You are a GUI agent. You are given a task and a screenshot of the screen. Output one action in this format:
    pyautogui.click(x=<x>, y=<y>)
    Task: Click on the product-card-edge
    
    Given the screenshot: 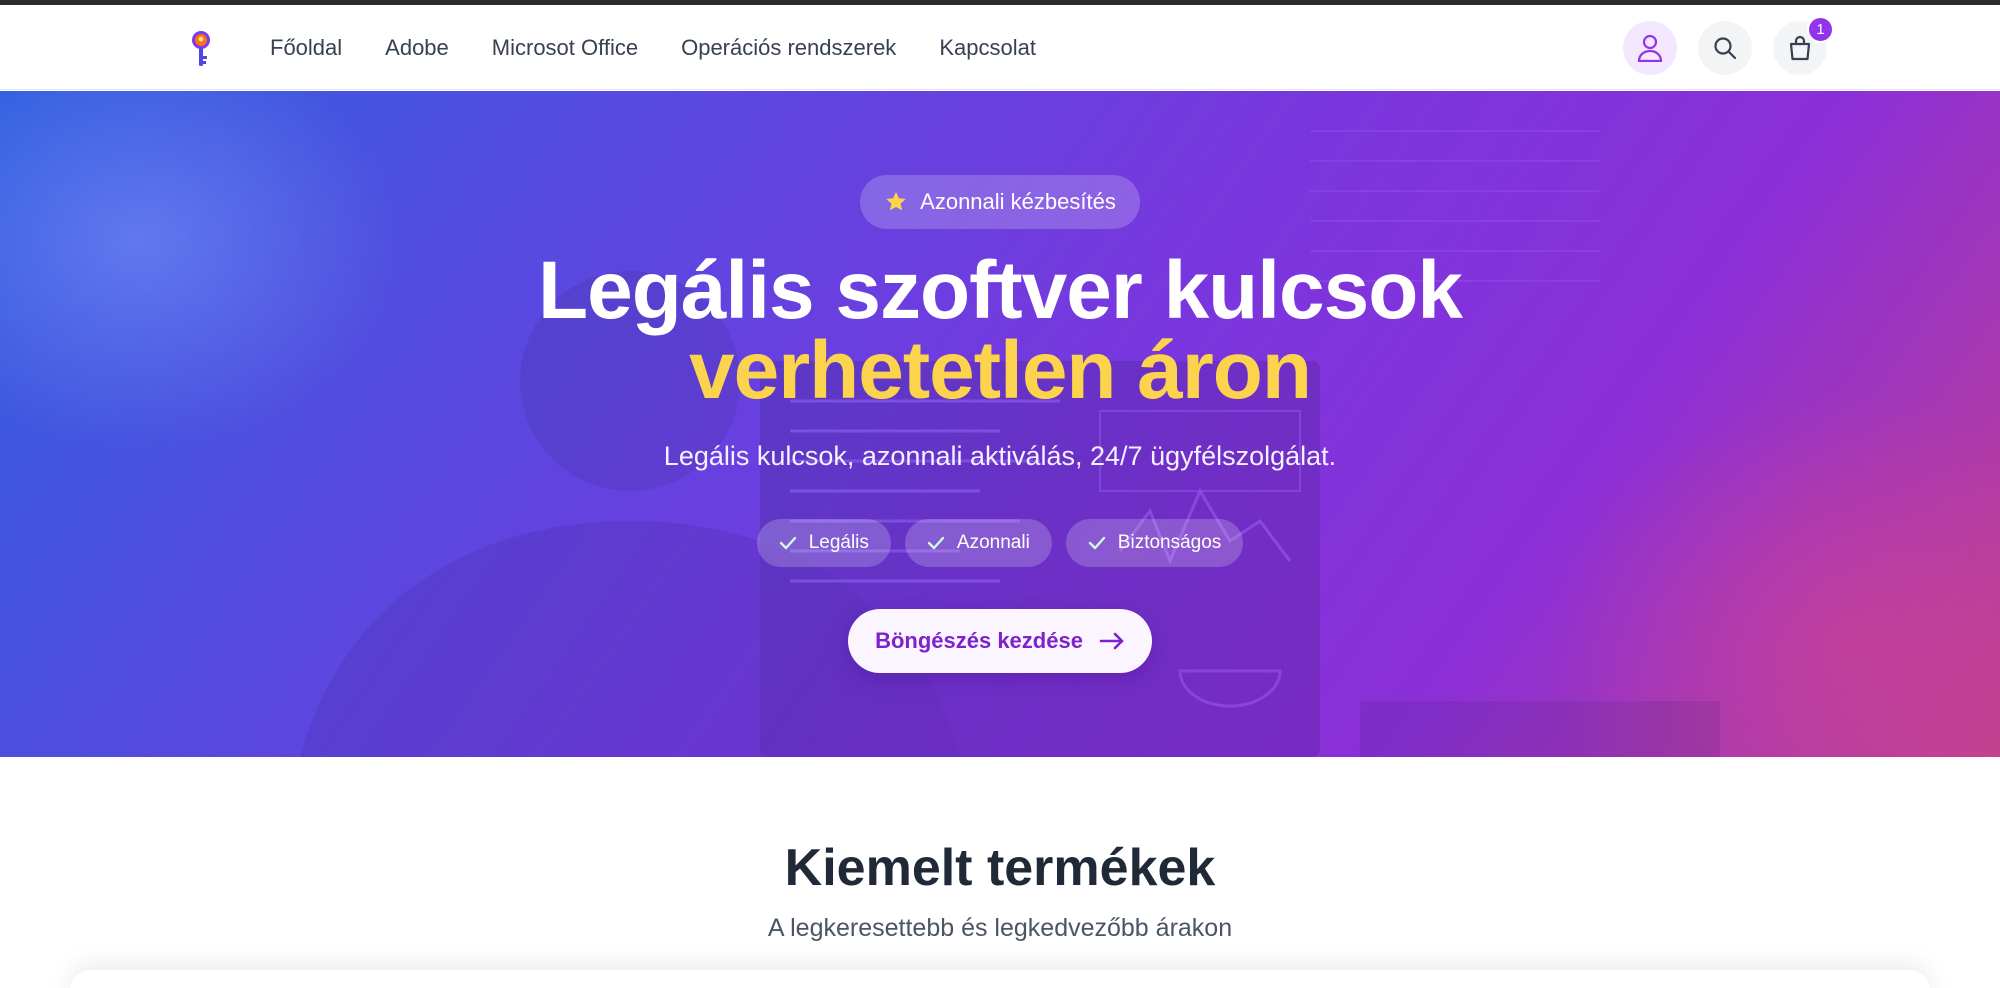 What is the action you would take?
    pyautogui.click(x=1000, y=979)
    